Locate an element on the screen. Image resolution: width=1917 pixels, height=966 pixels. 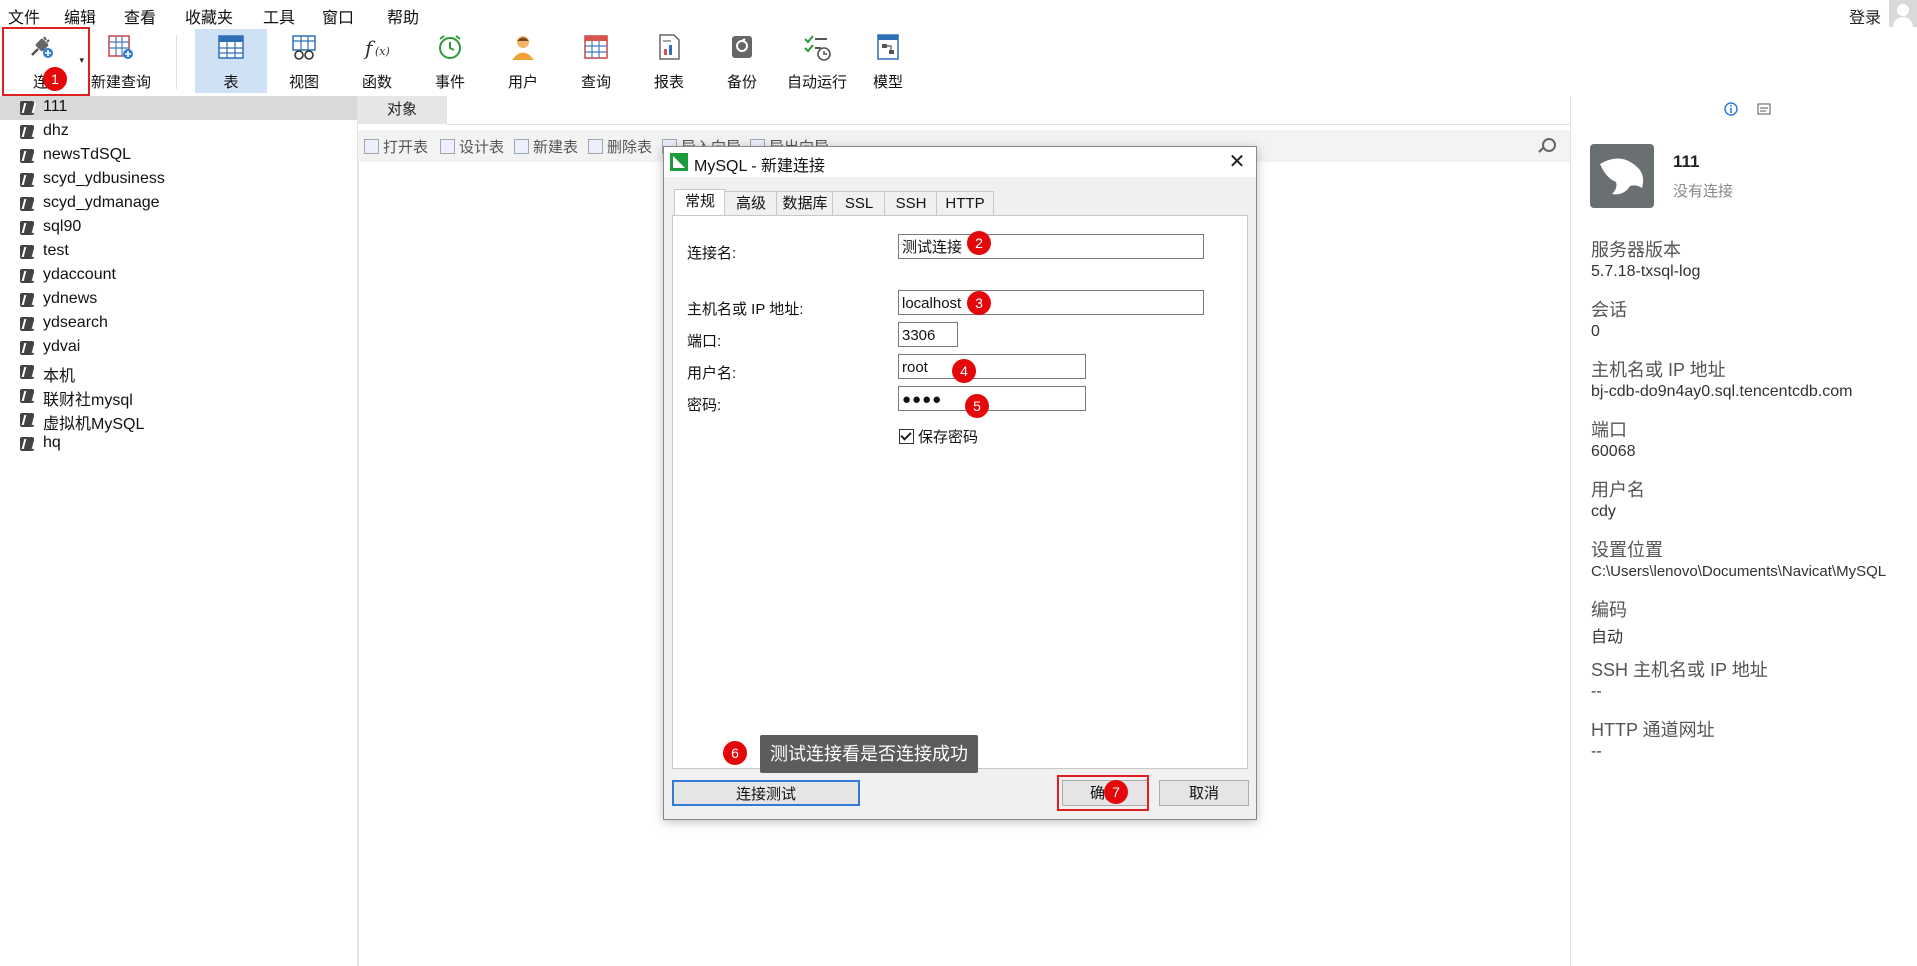
connection-name: 111 is located at coordinates (1686, 161).